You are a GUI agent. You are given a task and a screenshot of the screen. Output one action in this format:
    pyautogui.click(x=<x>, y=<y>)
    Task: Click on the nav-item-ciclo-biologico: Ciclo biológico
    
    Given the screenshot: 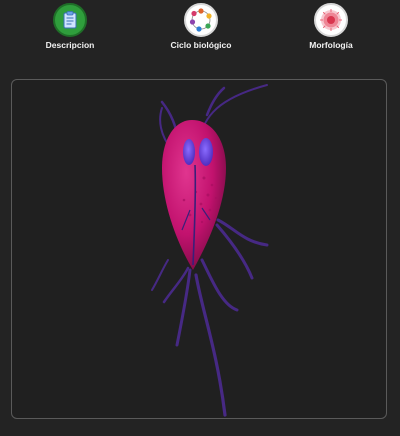 What is the action you would take?
    pyautogui.click(x=201, y=26)
    